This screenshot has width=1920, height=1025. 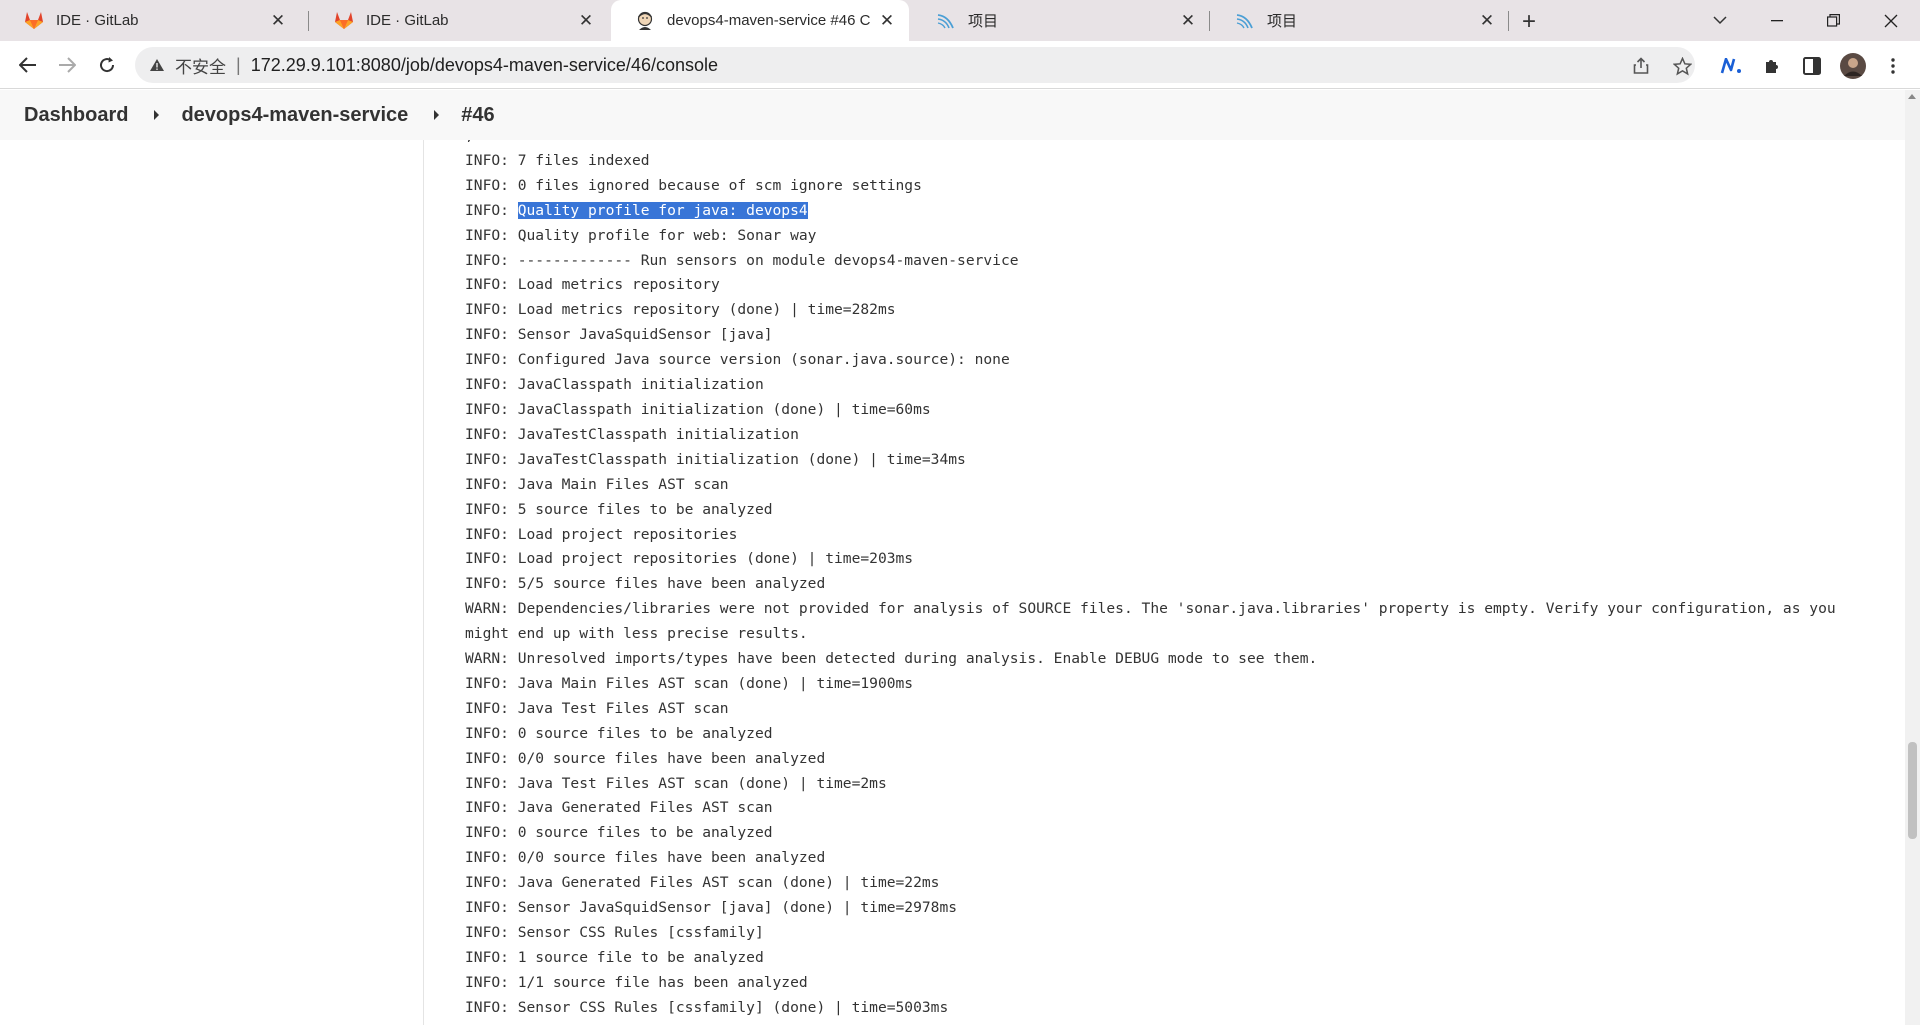 What do you see at coordinates (1175, 958) in the screenshot?
I see `console-line: INFO: 1 source file to be analyzed` at bounding box center [1175, 958].